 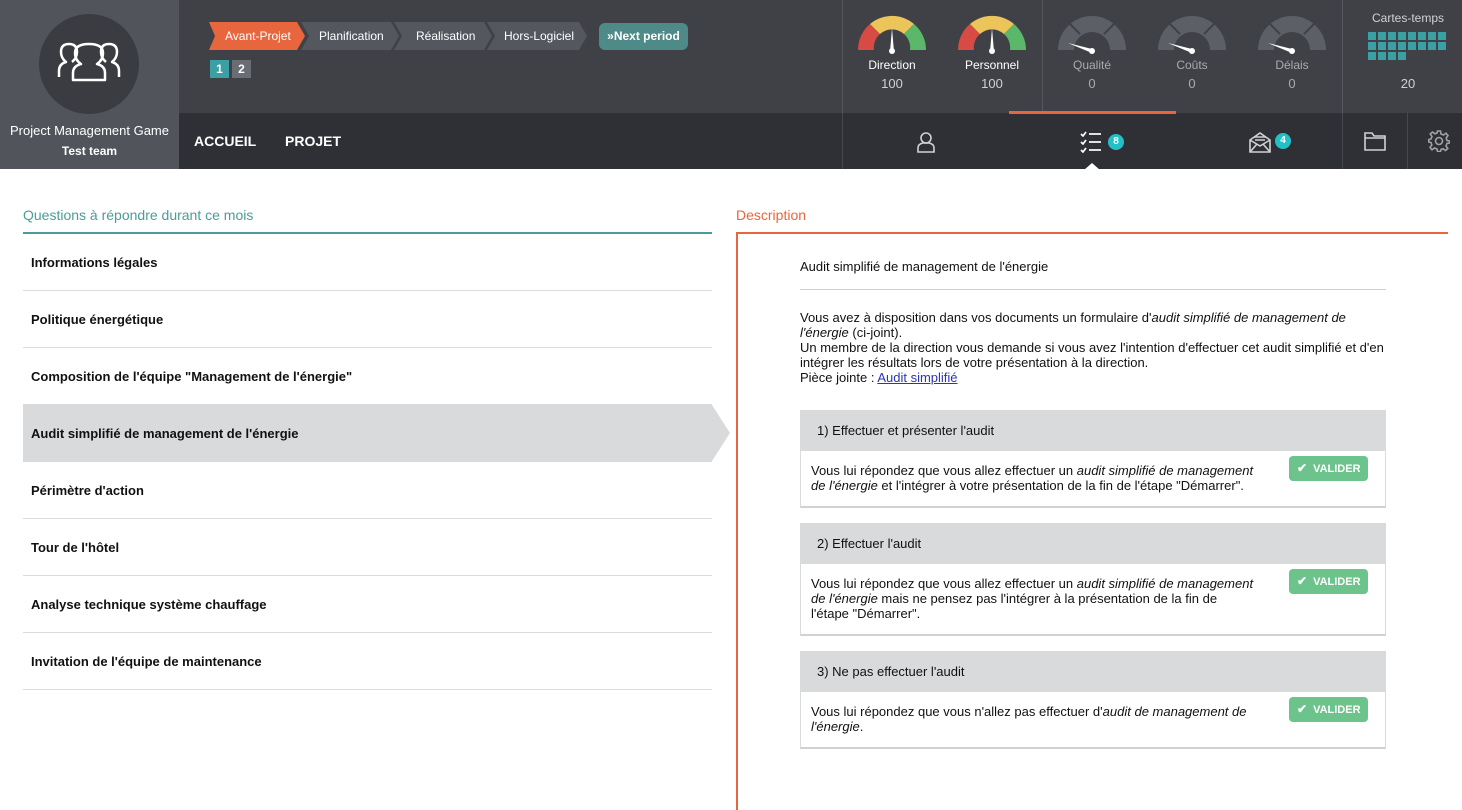 I want to click on envelope-icon, so click(x=1260, y=142).